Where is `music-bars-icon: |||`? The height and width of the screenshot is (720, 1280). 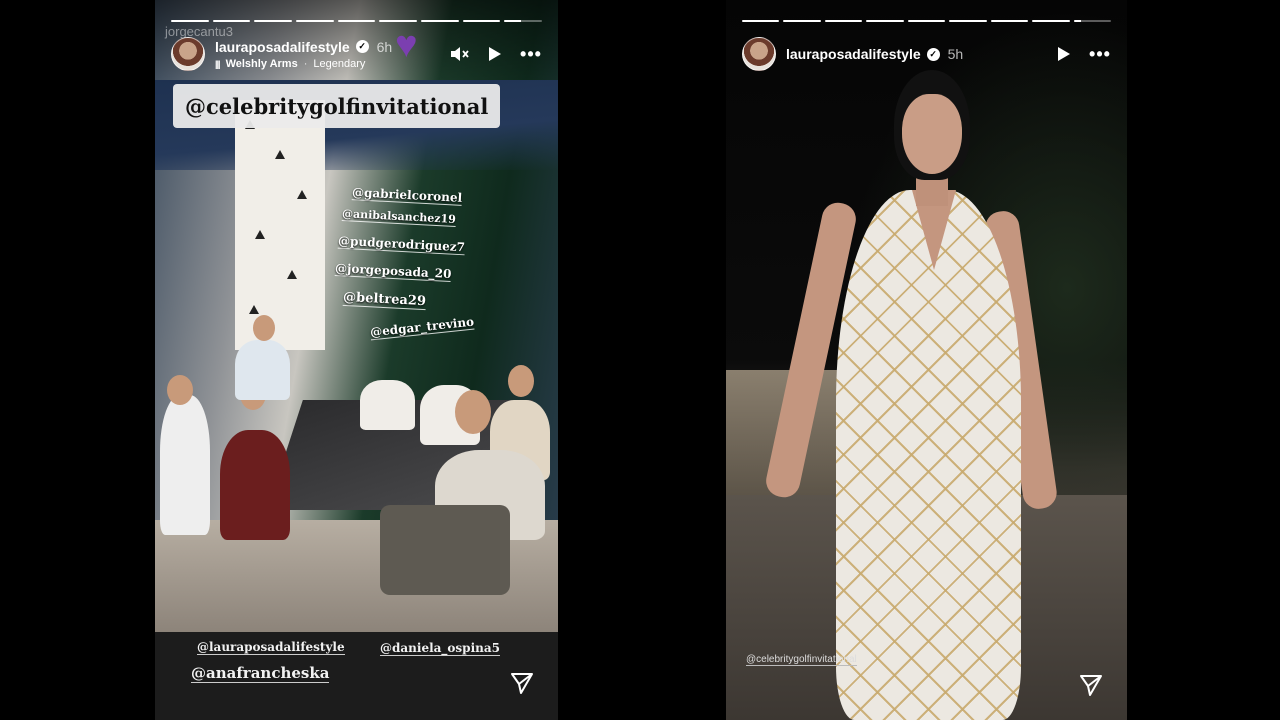
music-bars-icon: ||| is located at coordinates (217, 63).